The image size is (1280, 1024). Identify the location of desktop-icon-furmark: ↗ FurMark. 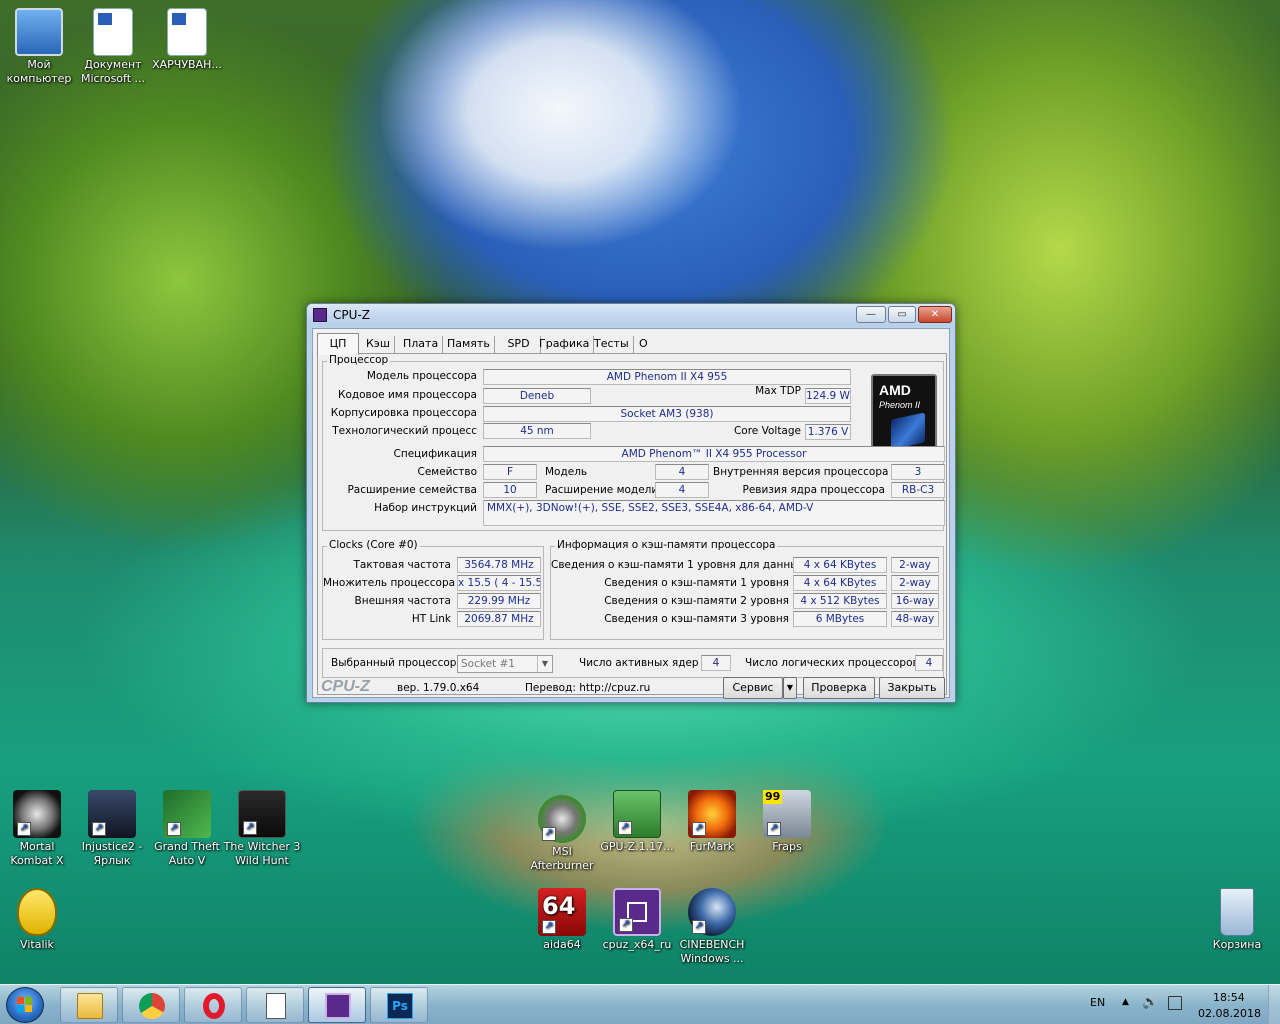
(712, 822).